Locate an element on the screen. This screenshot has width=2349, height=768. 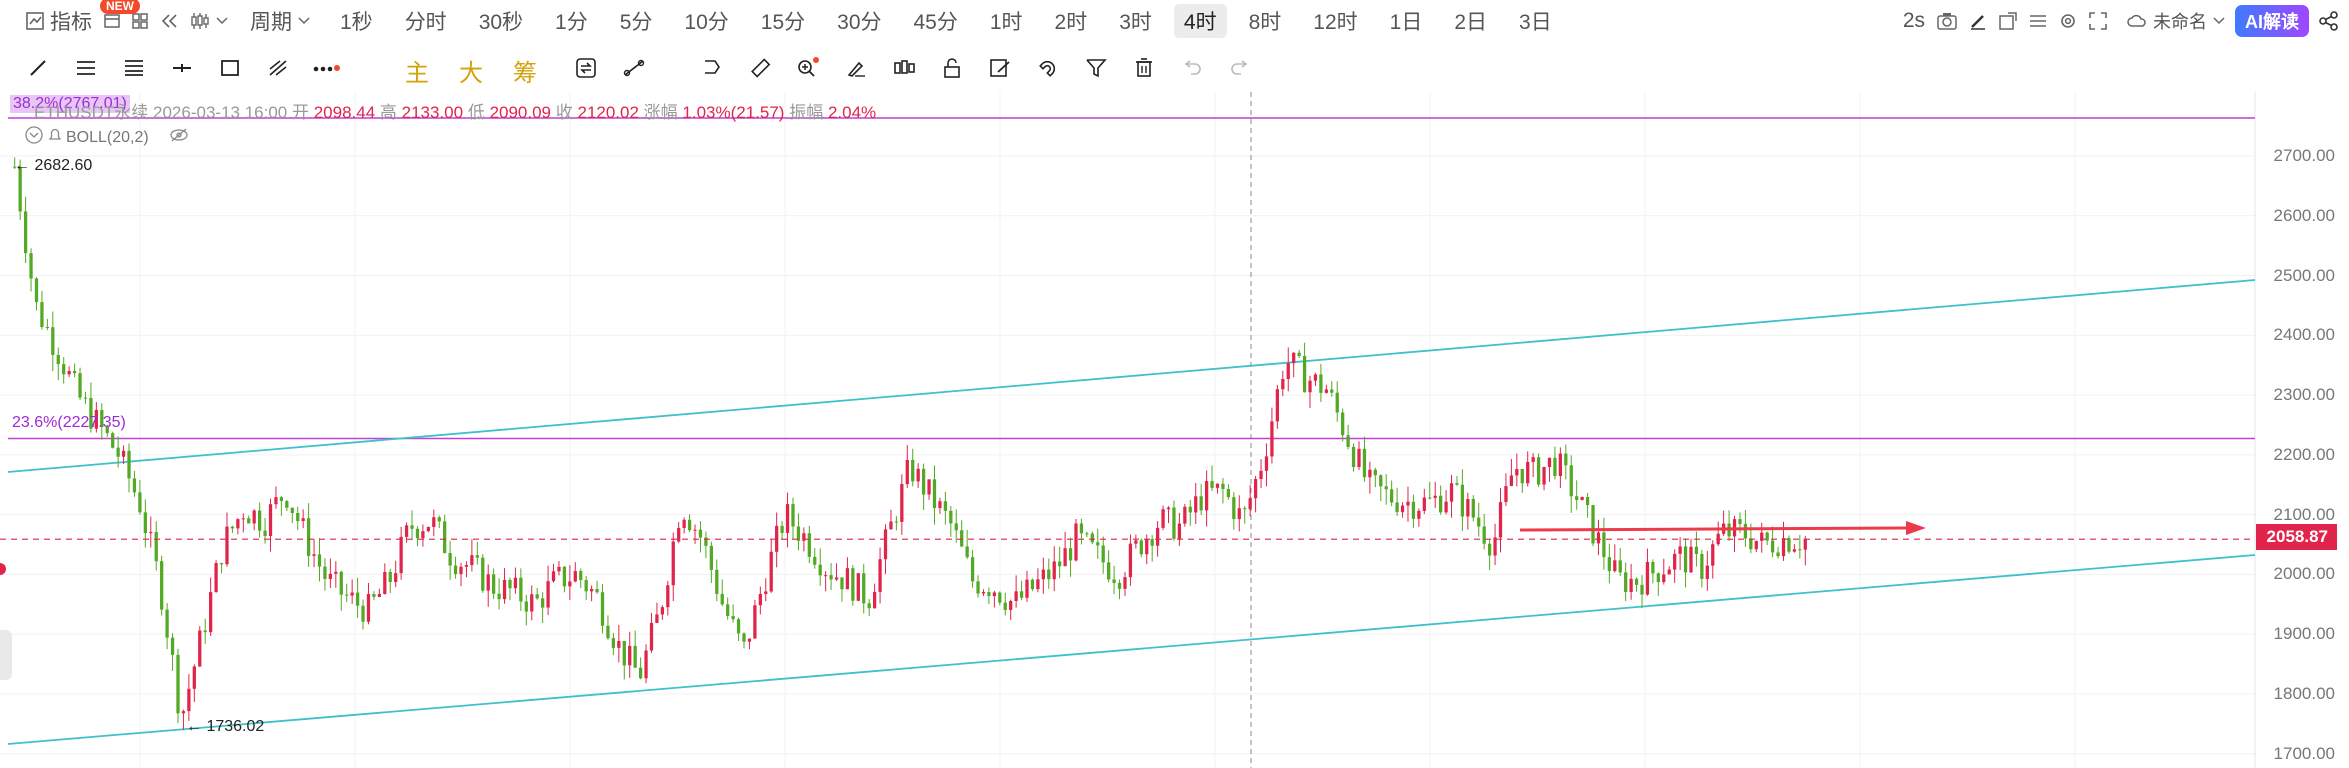
period-tab: 2时 is located at coordinates (1071, 21).